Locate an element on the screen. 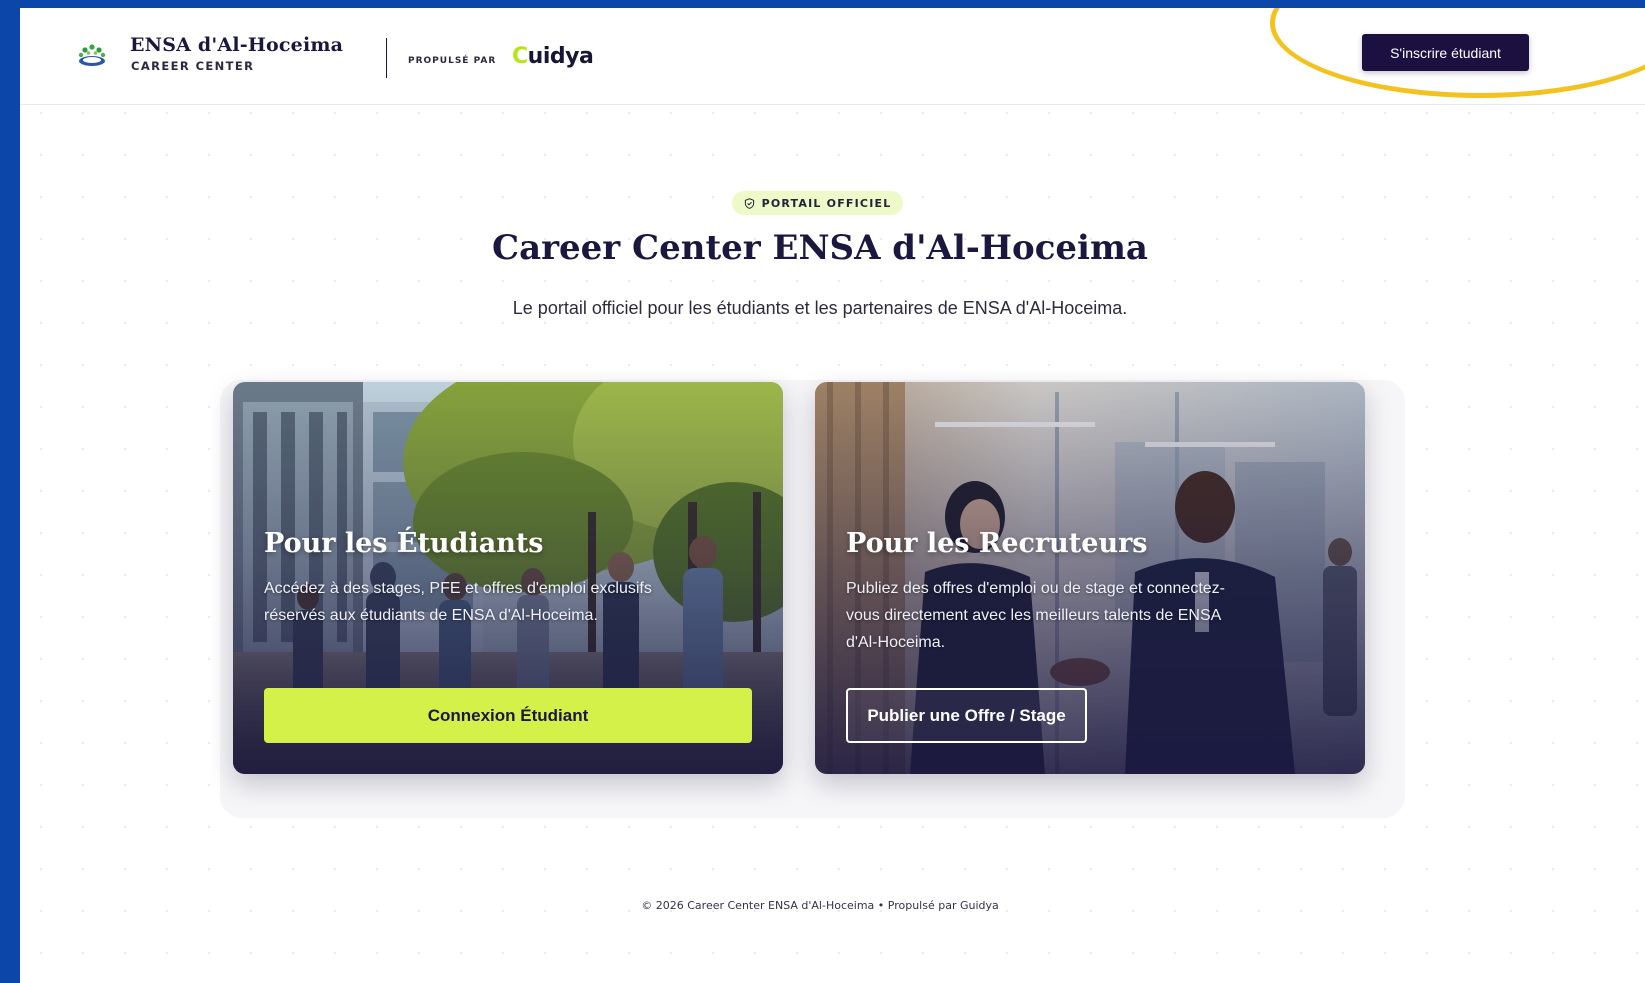  official-portal-badge: PORTAIL OFFICIEL is located at coordinates (817, 203).